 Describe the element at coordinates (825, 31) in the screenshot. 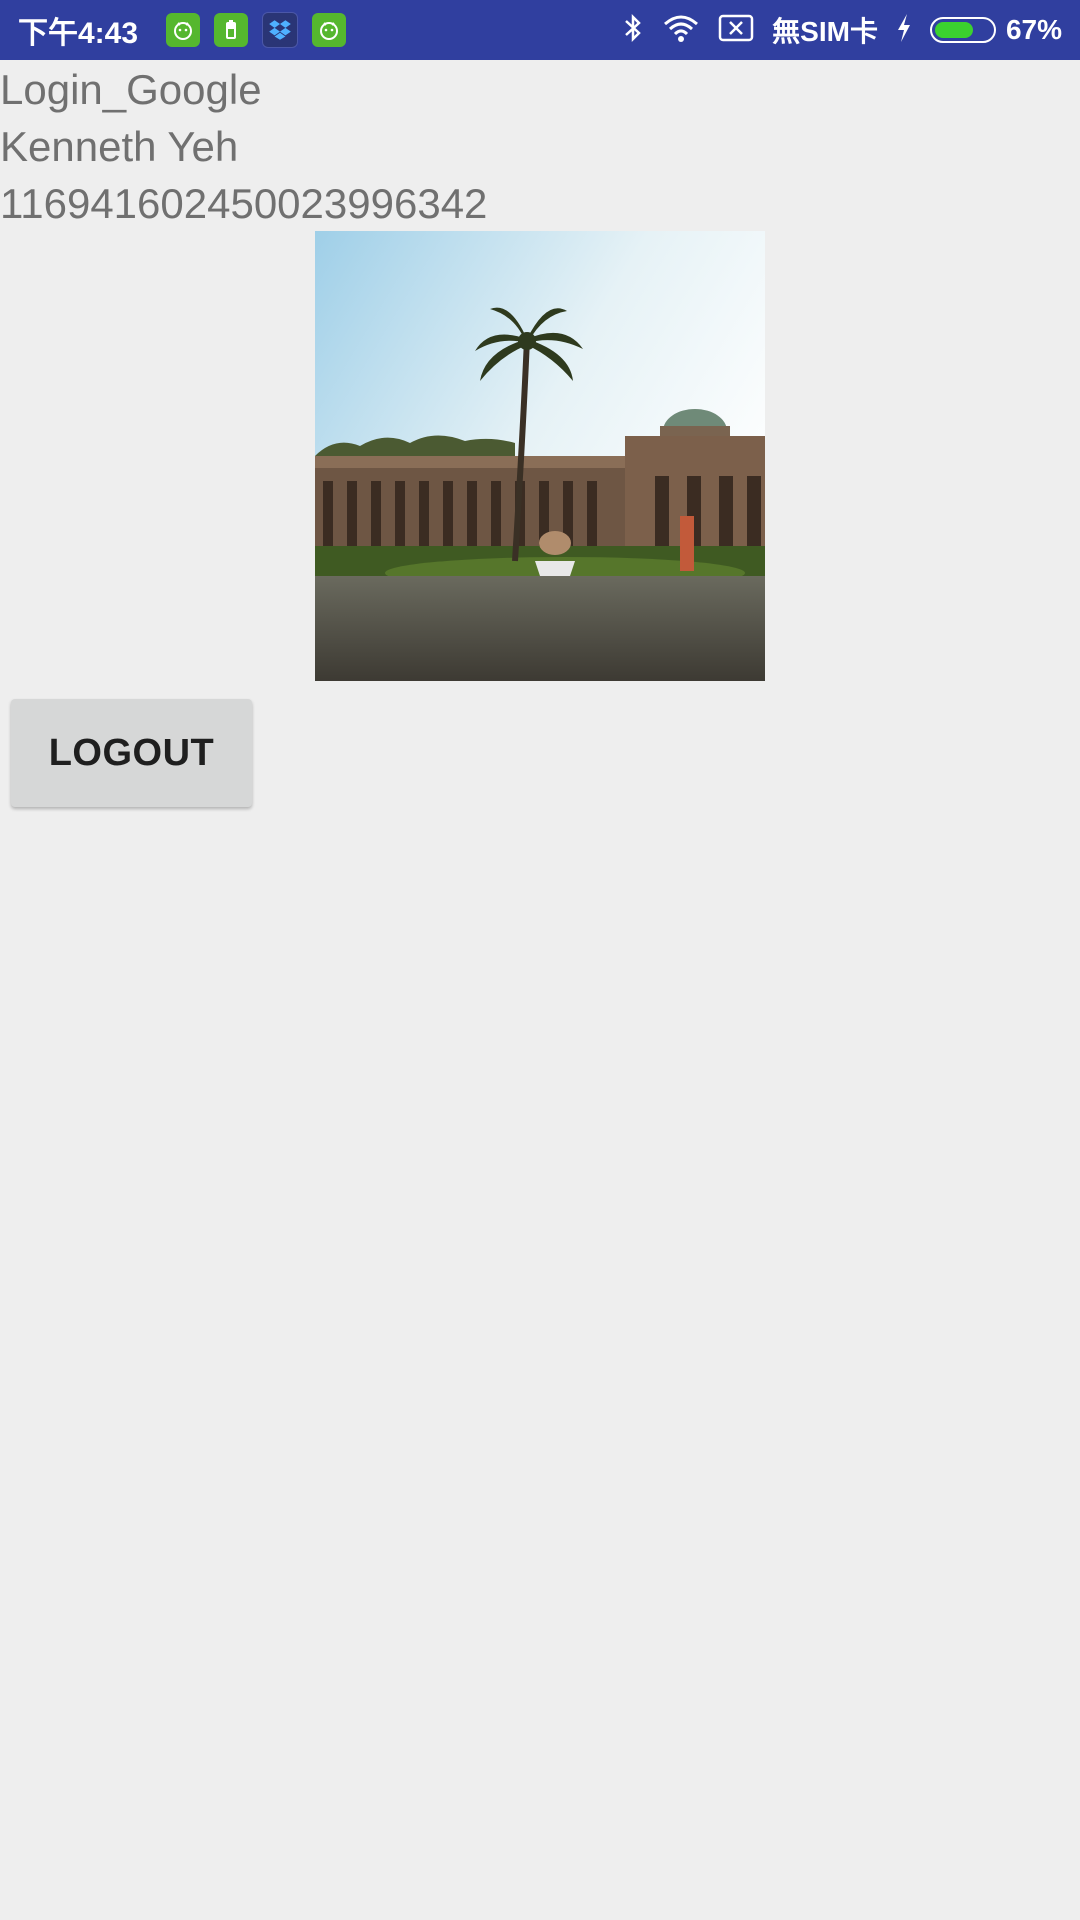

I see `carrier-label: 無SIM卡` at that location.